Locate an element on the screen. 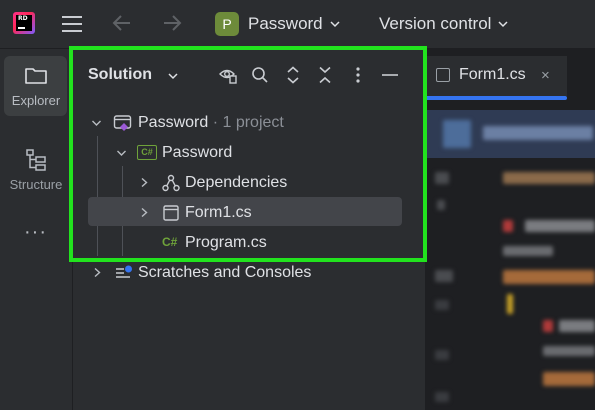  project-name: Password is located at coordinates (285, 23).